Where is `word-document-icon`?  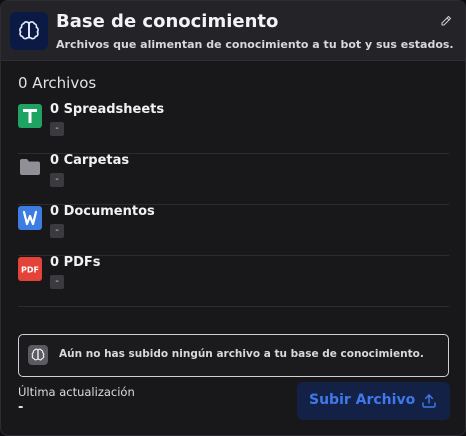 word-document-icon is located at coordinates (30, 218).